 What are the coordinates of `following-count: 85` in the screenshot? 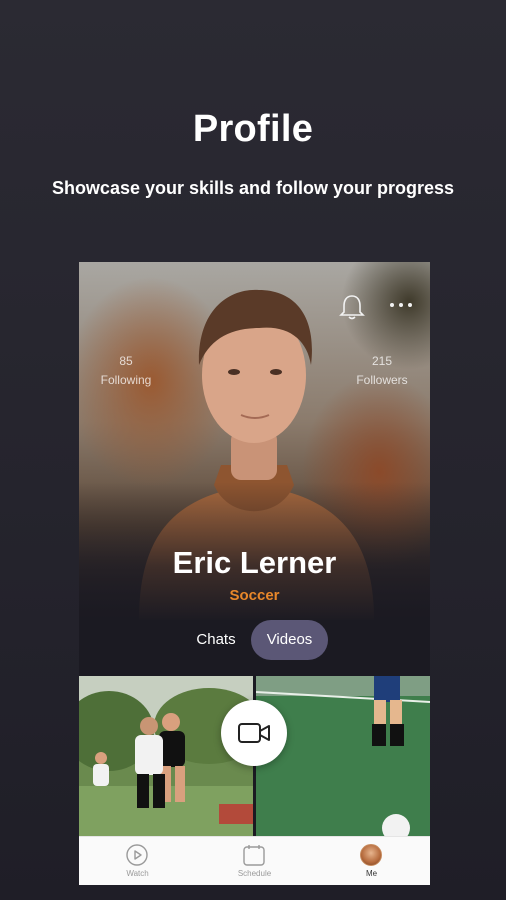 It's located at (126, 361).